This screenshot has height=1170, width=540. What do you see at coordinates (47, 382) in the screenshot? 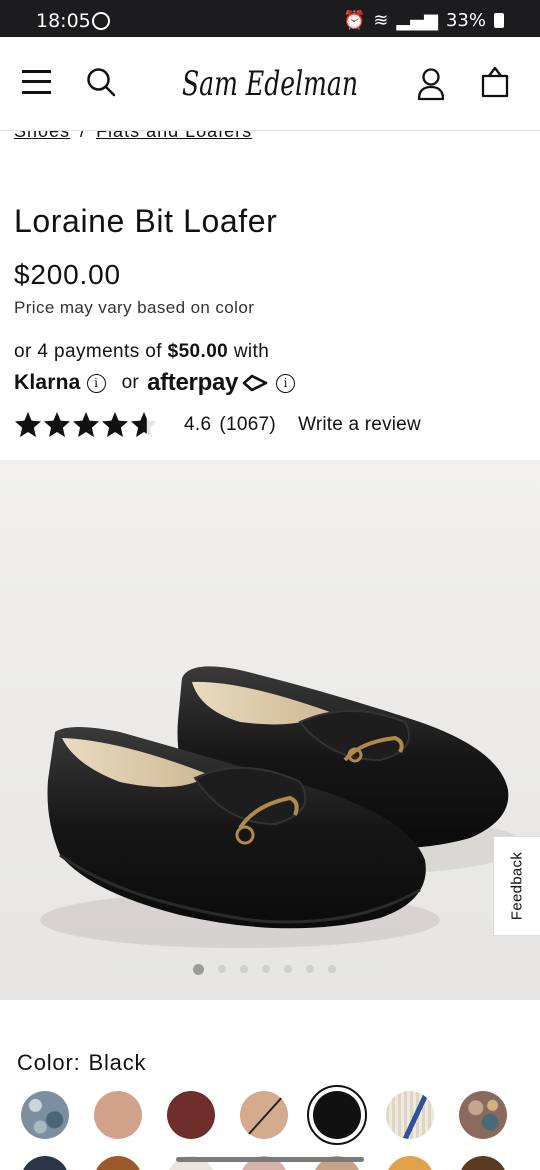
I see `klarna-logo: Klarna` at bounding box center [47, 382].